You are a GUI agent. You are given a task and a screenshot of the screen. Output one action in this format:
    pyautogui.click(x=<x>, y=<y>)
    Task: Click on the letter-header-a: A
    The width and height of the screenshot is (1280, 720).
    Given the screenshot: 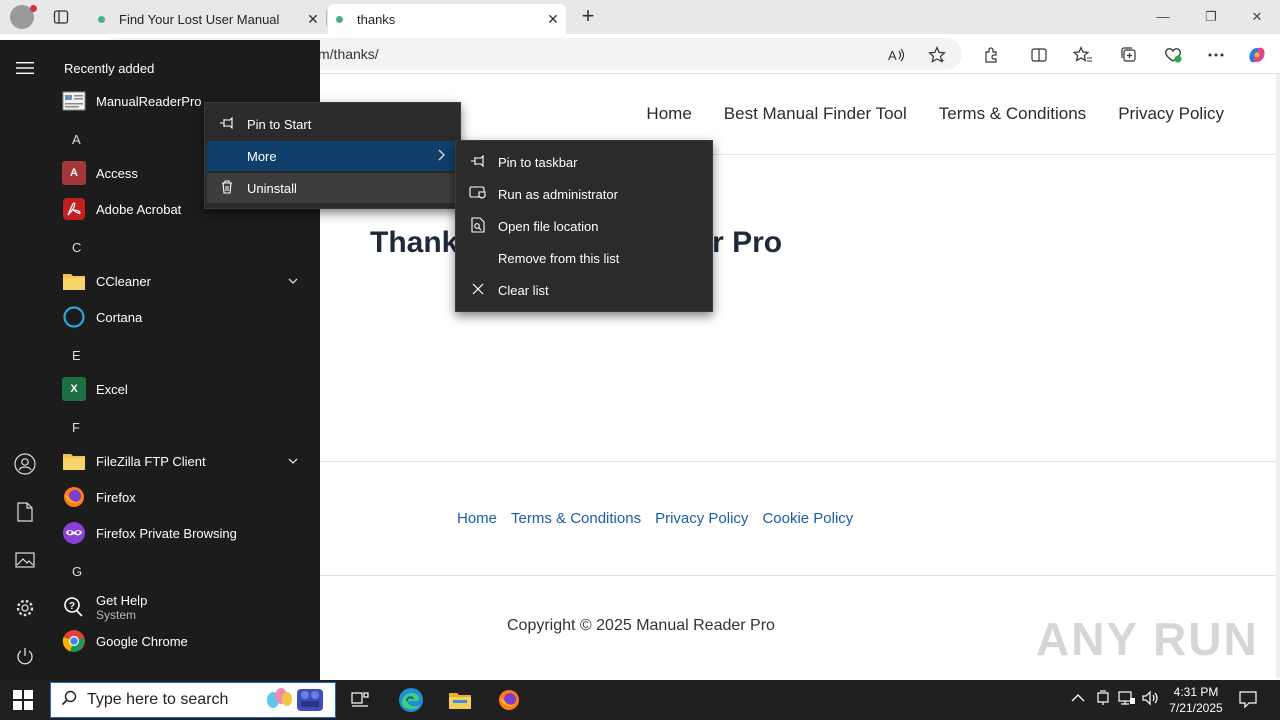 What is the action you would take?
    pyautogui.click(x=76, y=139)
    